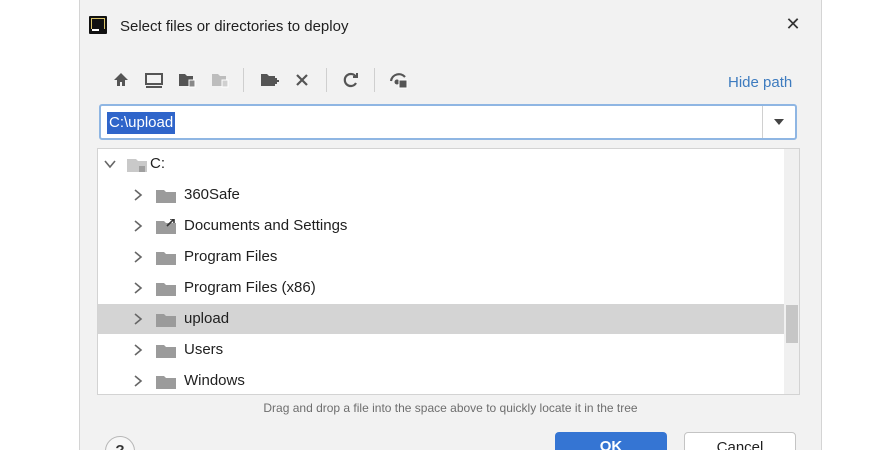  I want to click on module-folder-button, so click(220, 80).